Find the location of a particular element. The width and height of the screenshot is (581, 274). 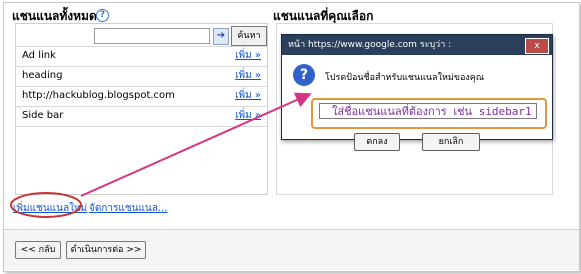

list-divider is located at coordinates (141, 135).